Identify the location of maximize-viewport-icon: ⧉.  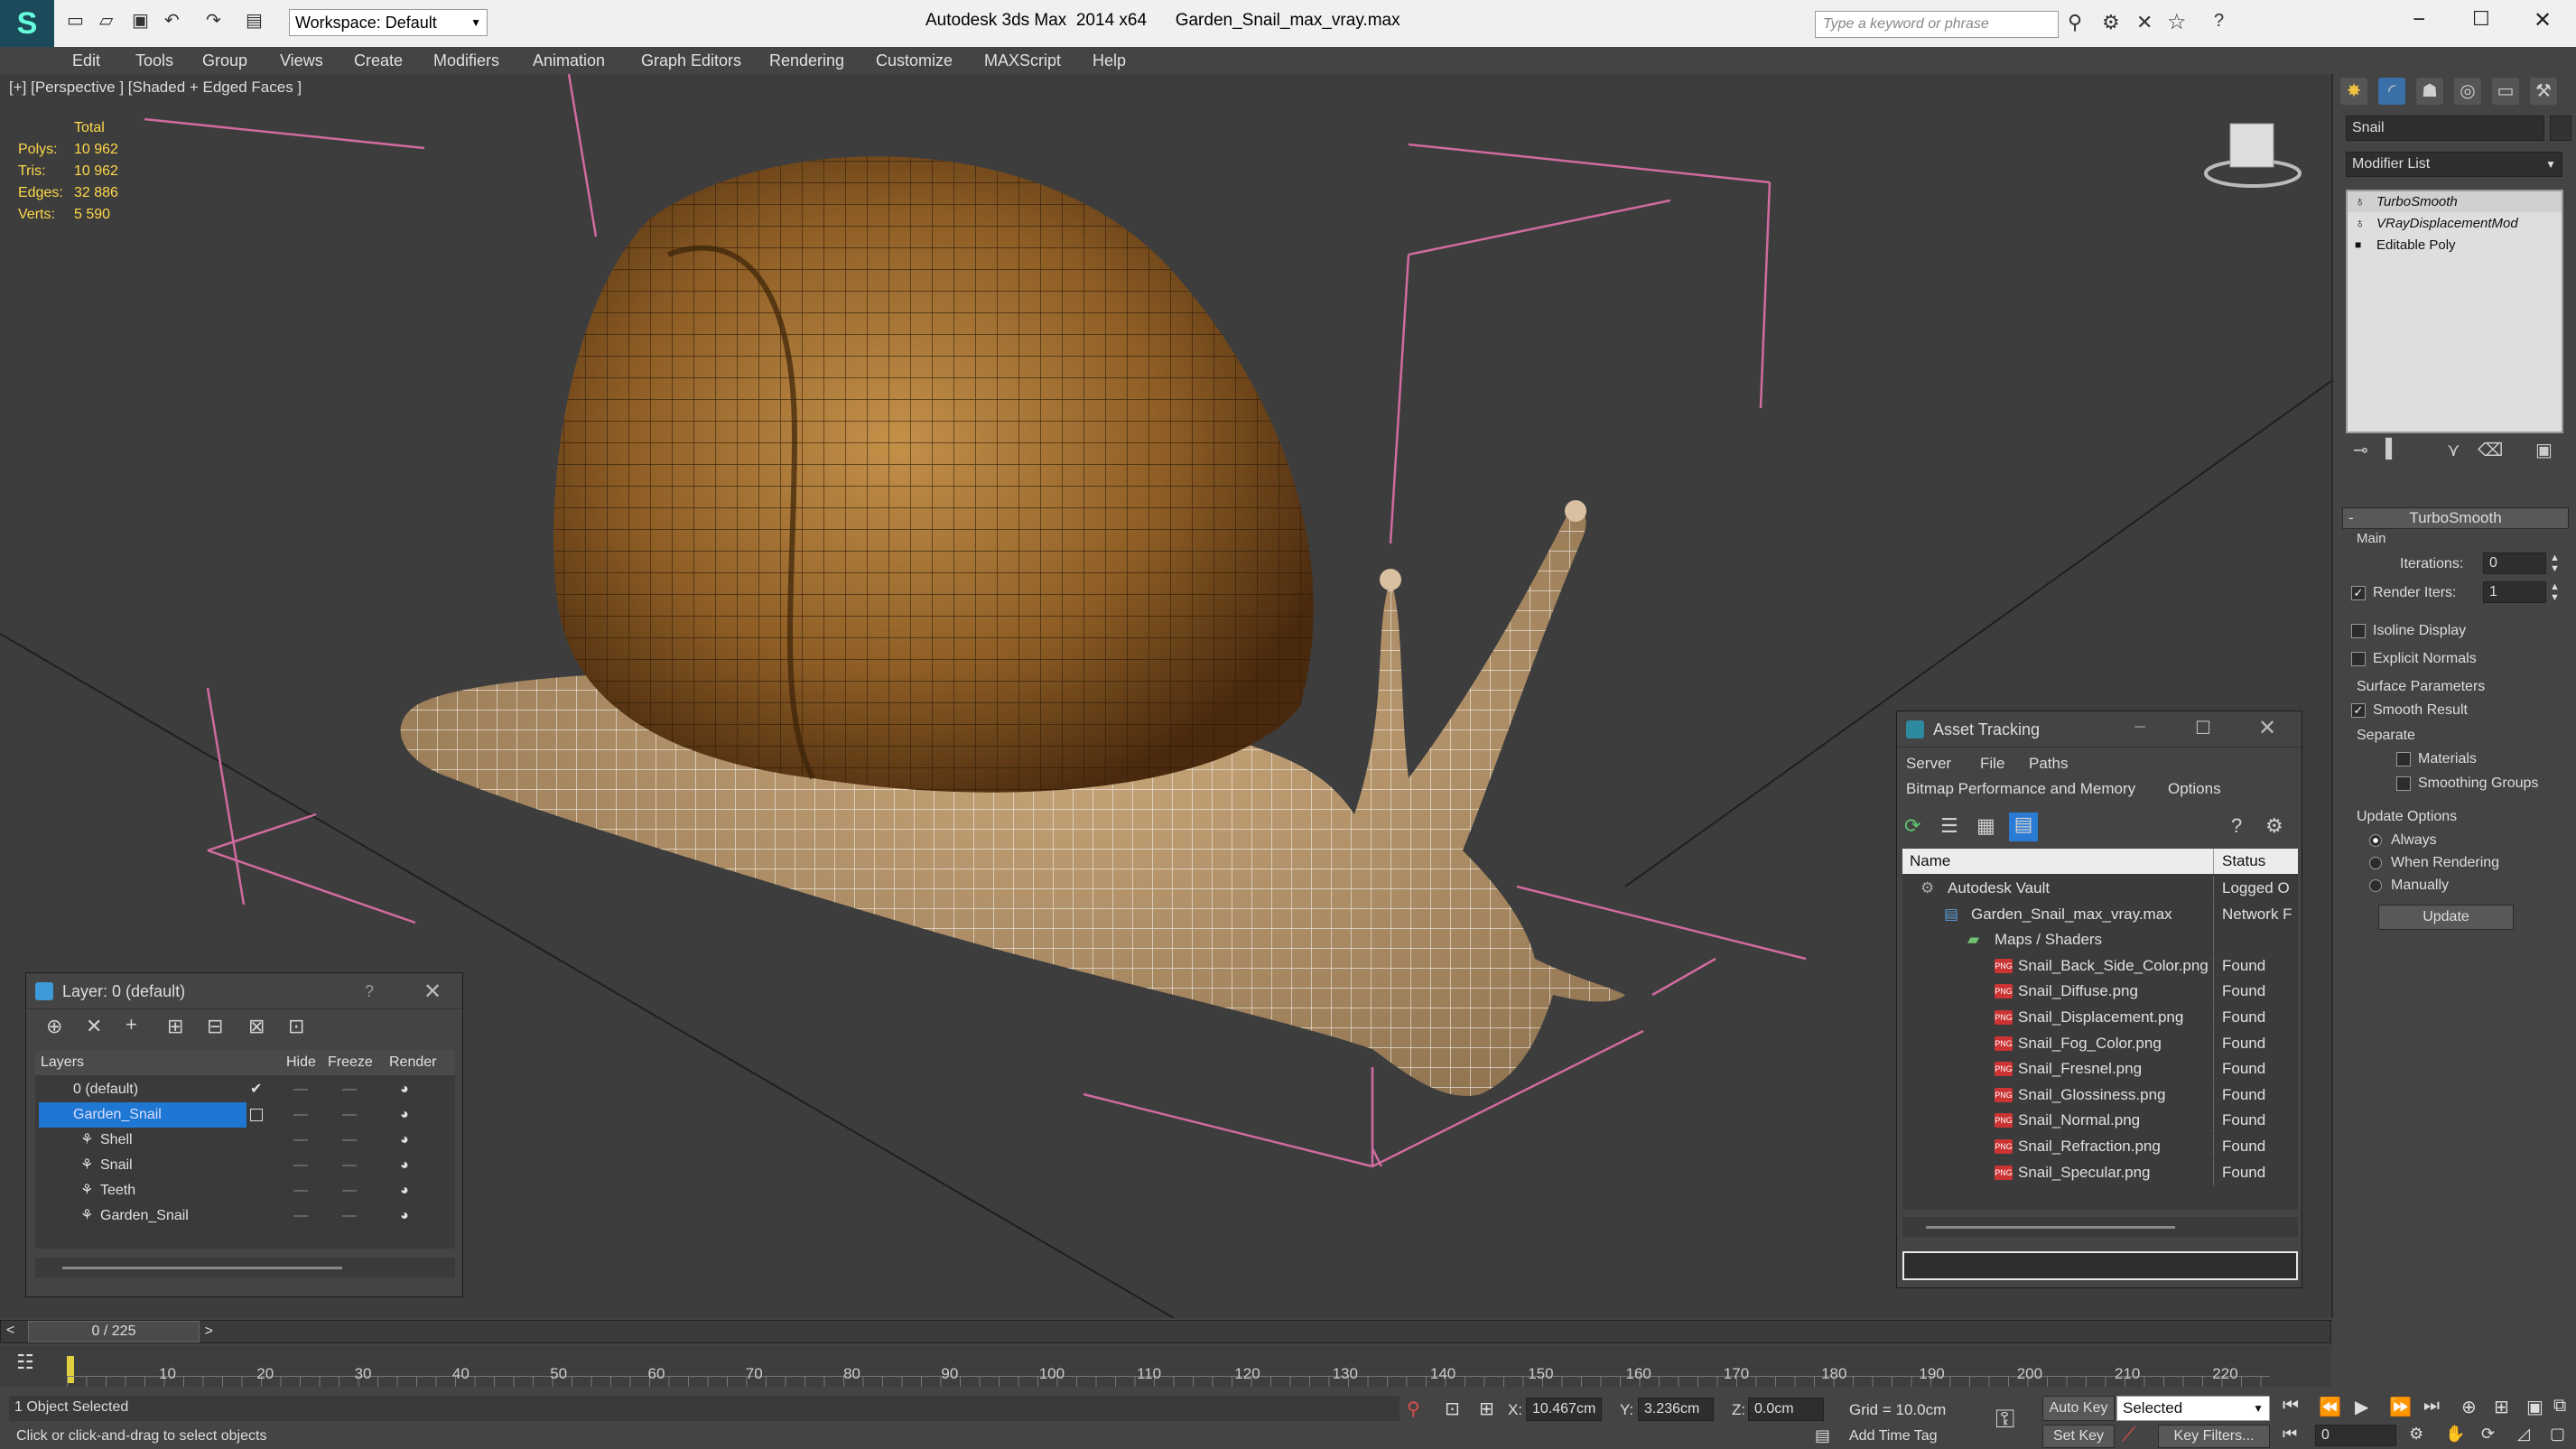
(2559, 1406).